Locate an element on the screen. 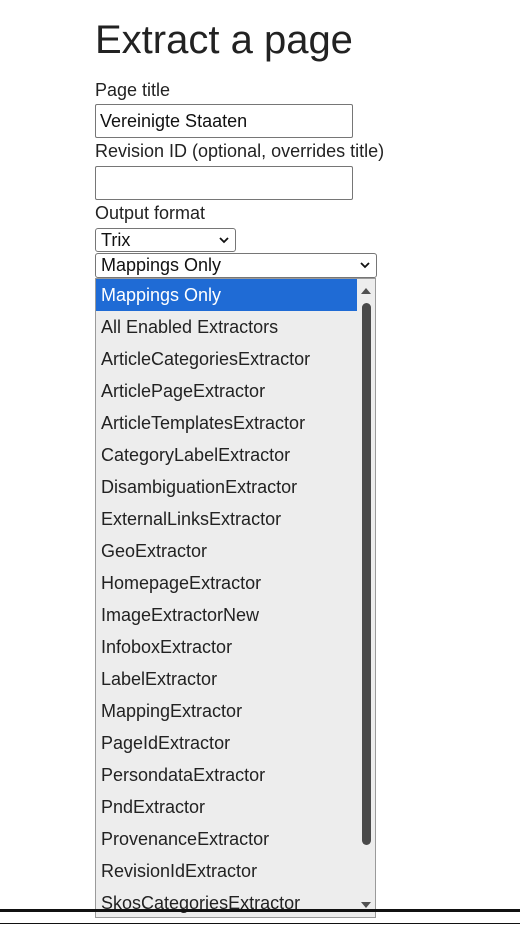  output-format-value: Trix is located at coordinates (116, 240).